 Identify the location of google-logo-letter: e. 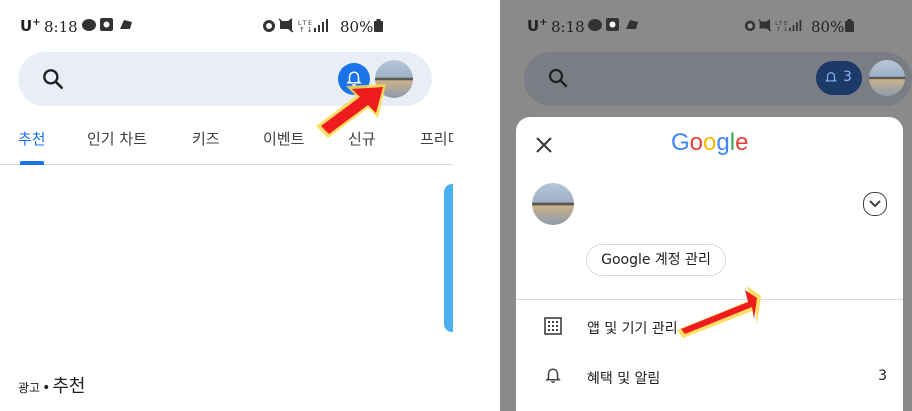
(742, 142).